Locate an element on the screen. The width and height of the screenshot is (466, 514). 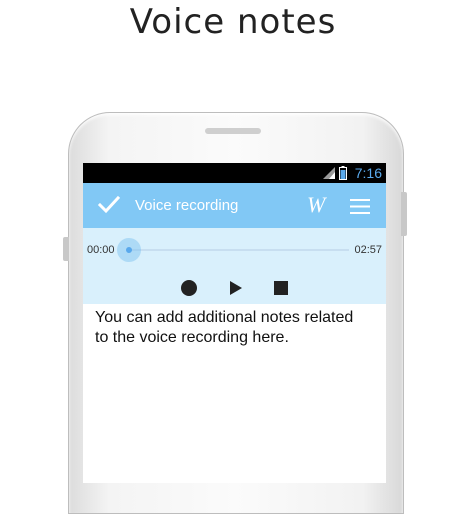
check-icon is located at coordinates (109, 205).